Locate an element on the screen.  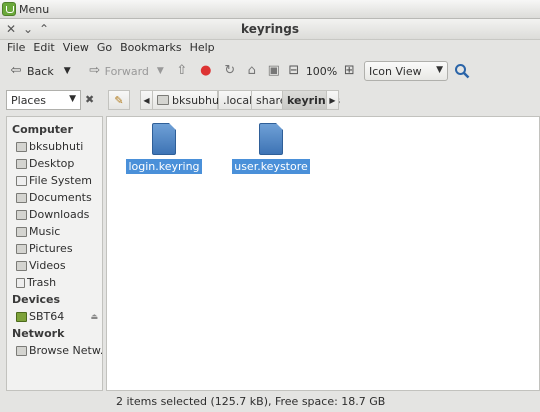
sidebar-item-downloads: Downloads is located at coordinates (54, 214).